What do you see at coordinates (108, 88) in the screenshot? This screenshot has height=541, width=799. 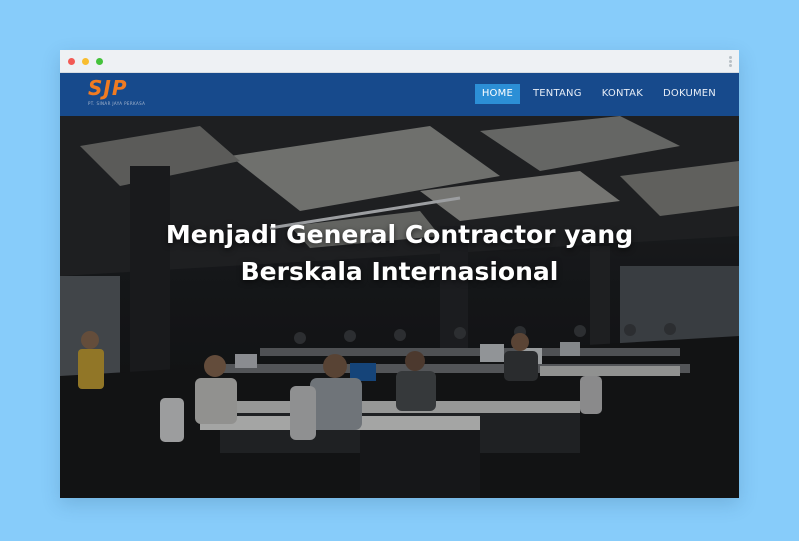 I see `logo-text: SJP` at bounding box center [108, 88].